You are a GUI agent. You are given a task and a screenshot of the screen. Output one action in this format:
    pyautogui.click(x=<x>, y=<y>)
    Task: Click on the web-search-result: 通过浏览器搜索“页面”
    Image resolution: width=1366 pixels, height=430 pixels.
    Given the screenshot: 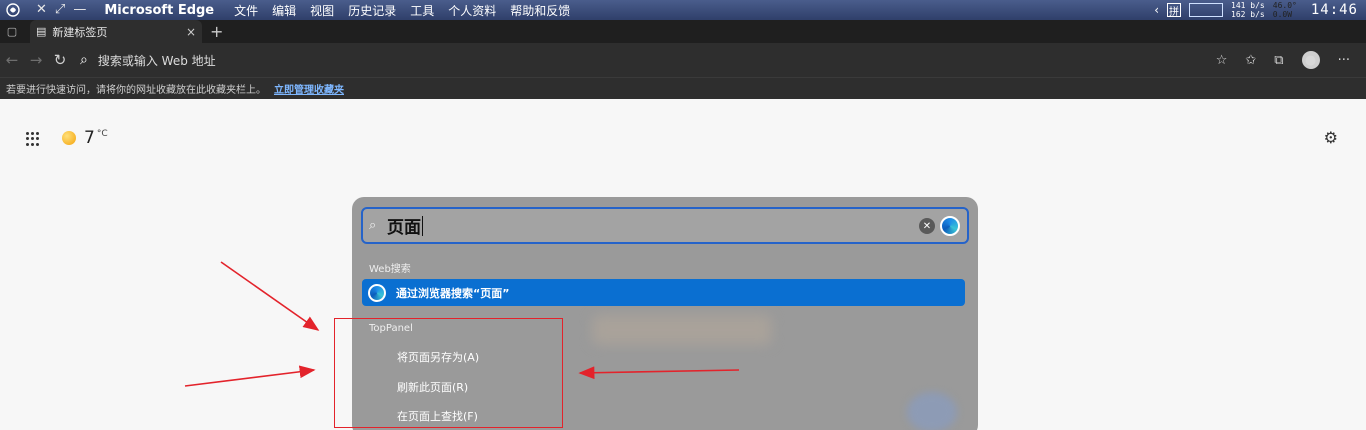 What is the action you would take?
    pyautogui.click(x=663, y=292)
    